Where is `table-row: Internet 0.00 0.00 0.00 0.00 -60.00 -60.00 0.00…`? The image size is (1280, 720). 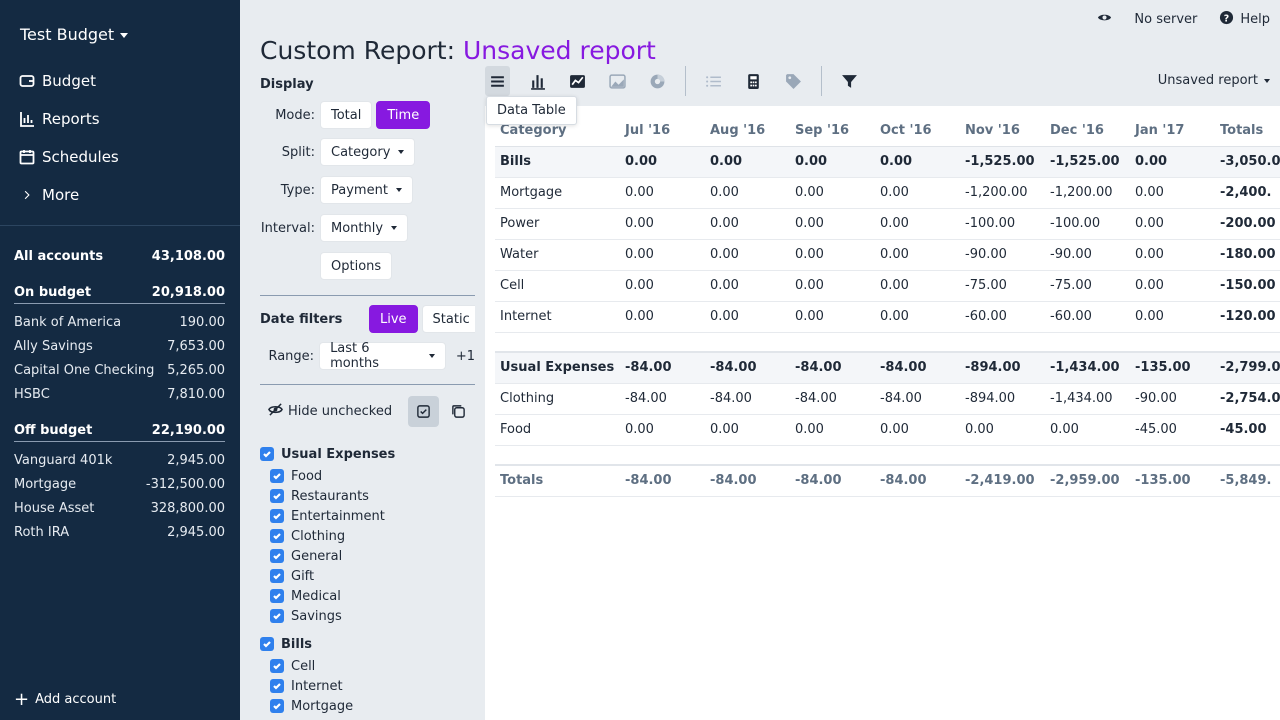 table-row: Internet 0.00 0.00 0.00 0.00 -60.00 -60.00 0.00… is located at coordinates (887, 317).